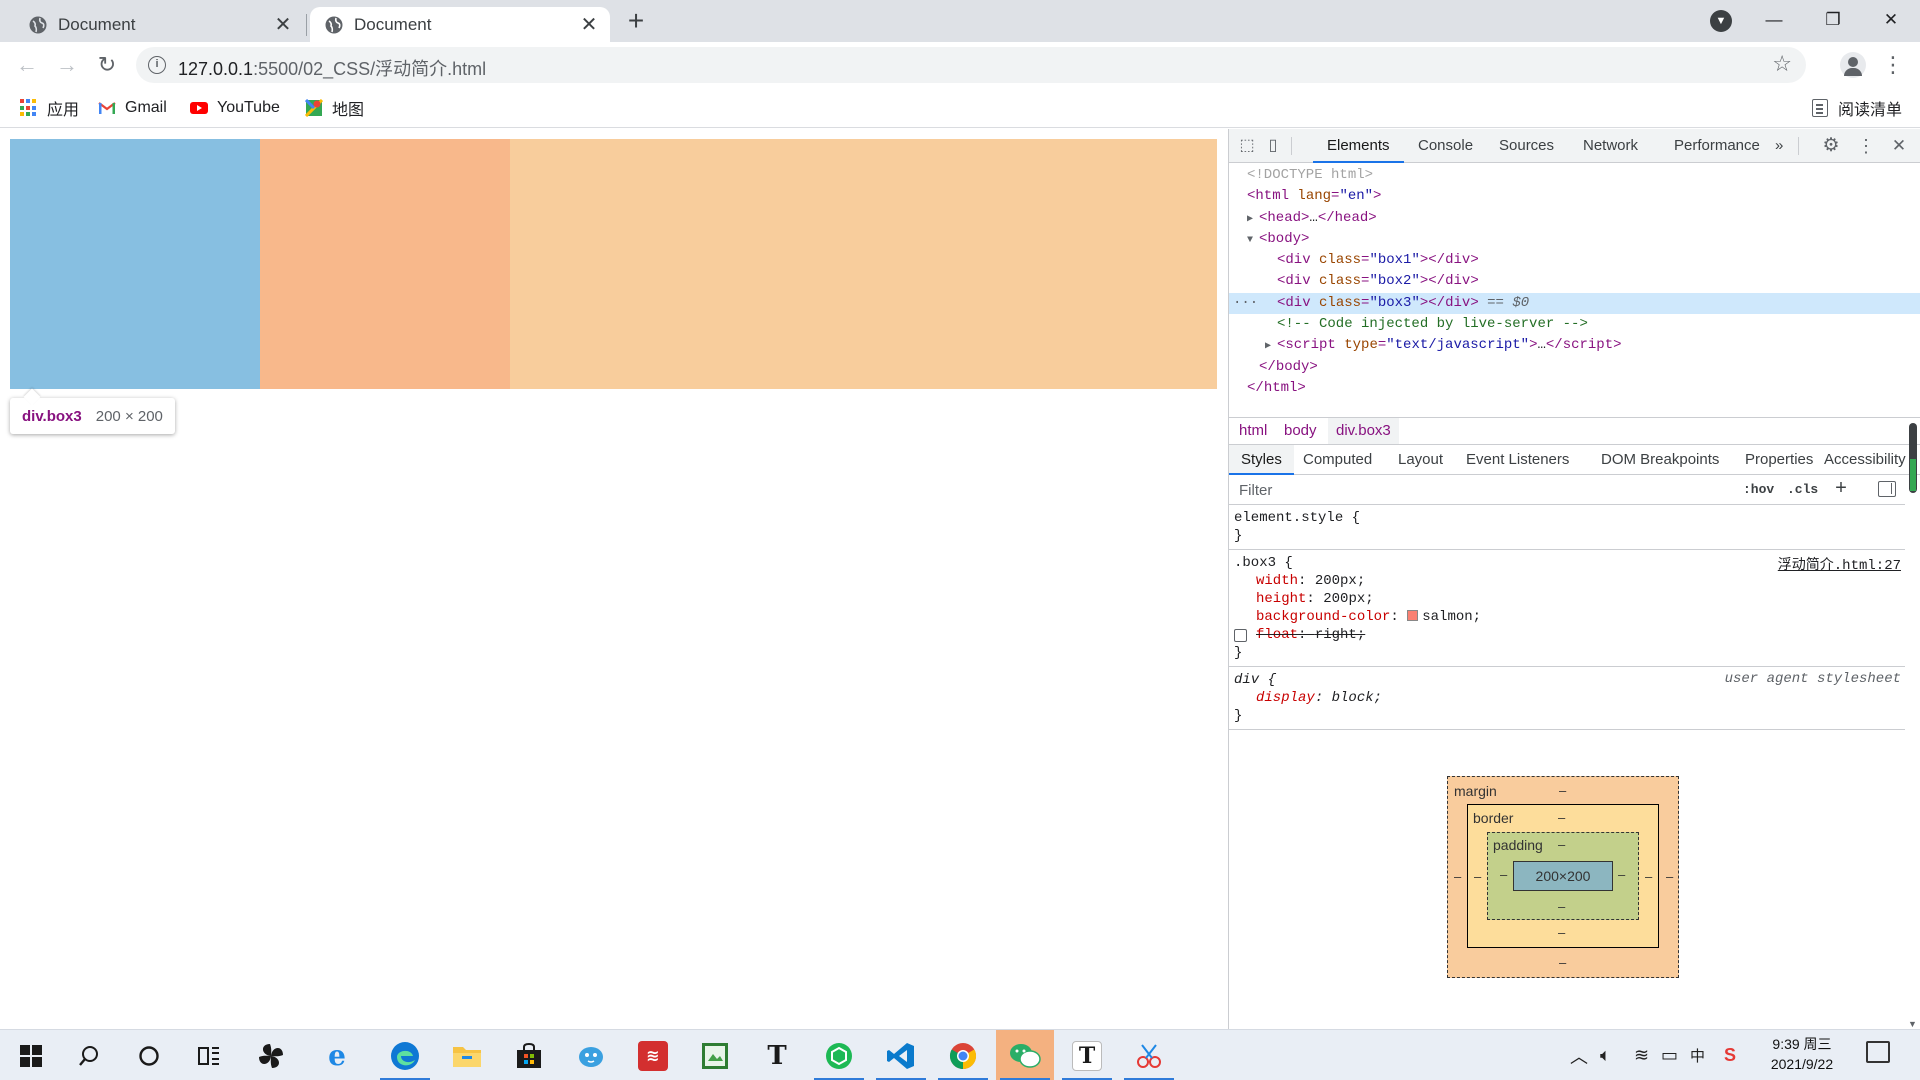  What do you see at coordinates (1261, 460) in the screenshot?
I see `tab-styles: Styles` at bounding box center [1261, 460].